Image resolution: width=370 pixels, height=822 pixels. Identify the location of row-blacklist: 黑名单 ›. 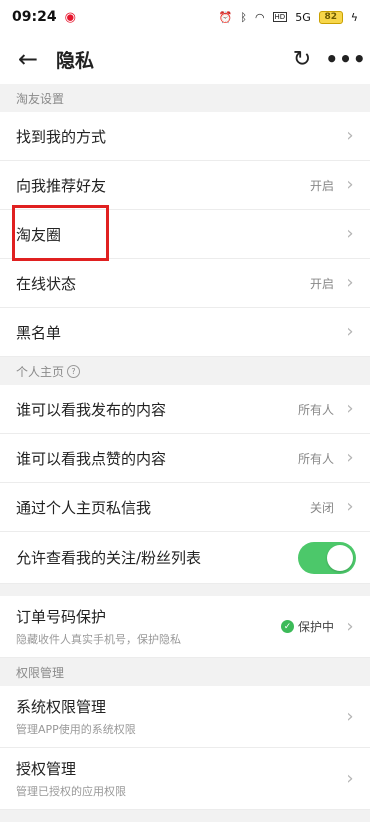
(185, 332).